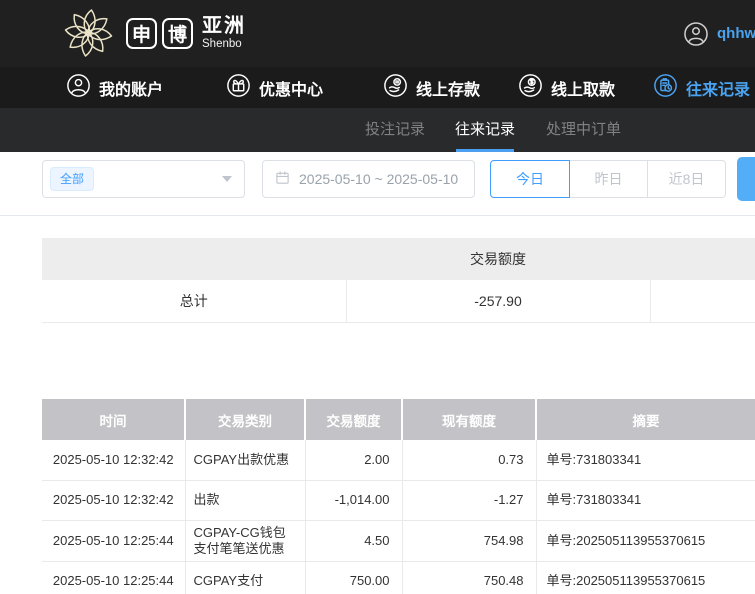  Describe the element at coordinates (448, 90) in the screenshot. I see `nav-item-label: 线上存款` at that location.